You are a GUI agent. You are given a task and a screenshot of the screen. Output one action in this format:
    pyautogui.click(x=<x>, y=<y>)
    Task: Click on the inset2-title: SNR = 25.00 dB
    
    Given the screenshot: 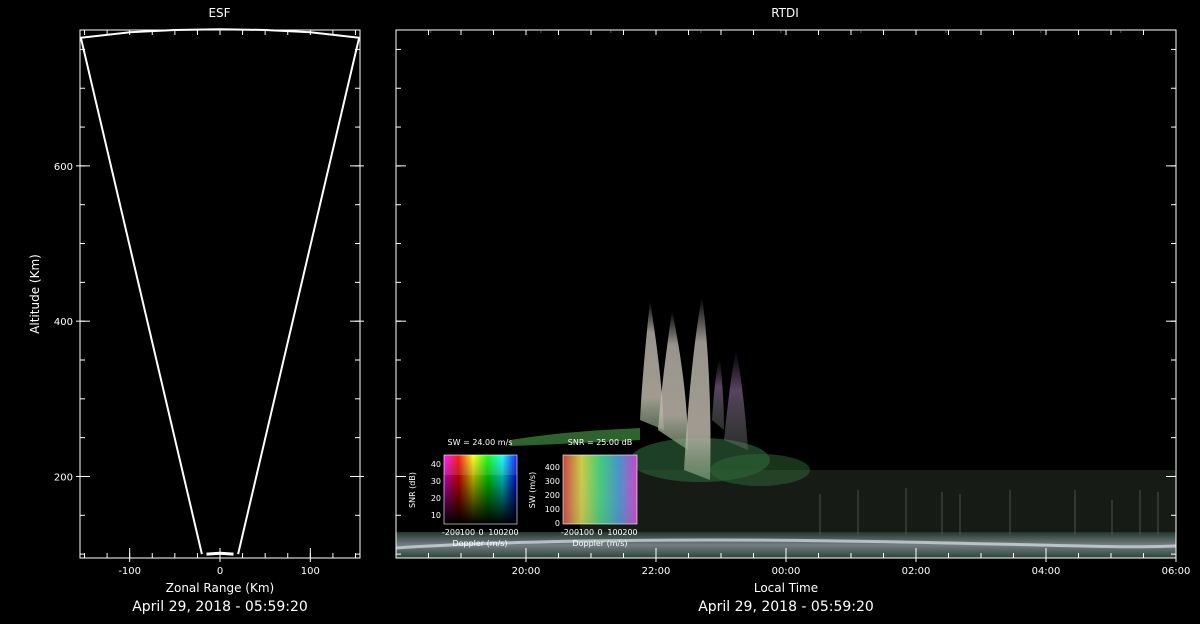 What is the action you would take?
    pyautogui.click(x=600, y=442)
    